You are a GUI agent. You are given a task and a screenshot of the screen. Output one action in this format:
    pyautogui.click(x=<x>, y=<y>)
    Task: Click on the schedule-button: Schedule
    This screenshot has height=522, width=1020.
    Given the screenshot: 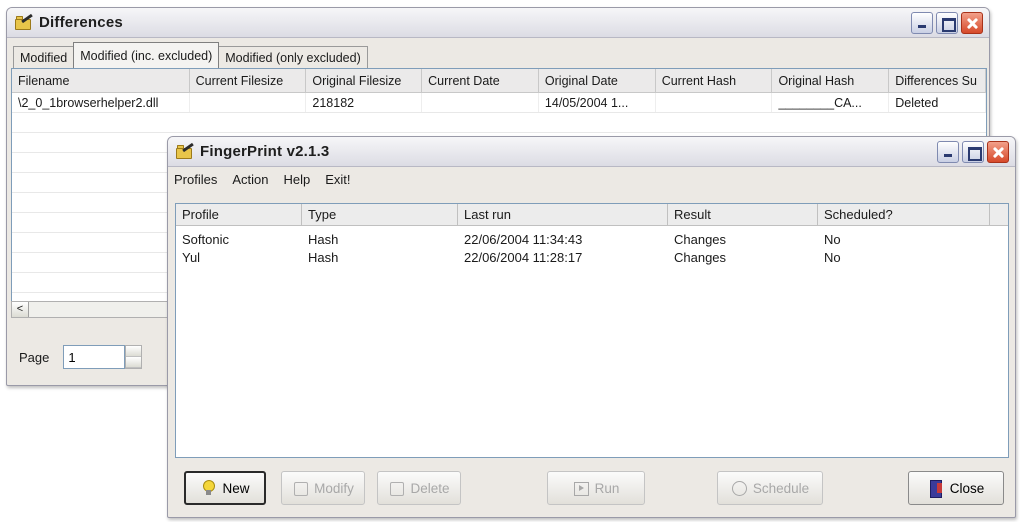 What is the action you would take?
    pyautogui.click(x=770, y=488)
    